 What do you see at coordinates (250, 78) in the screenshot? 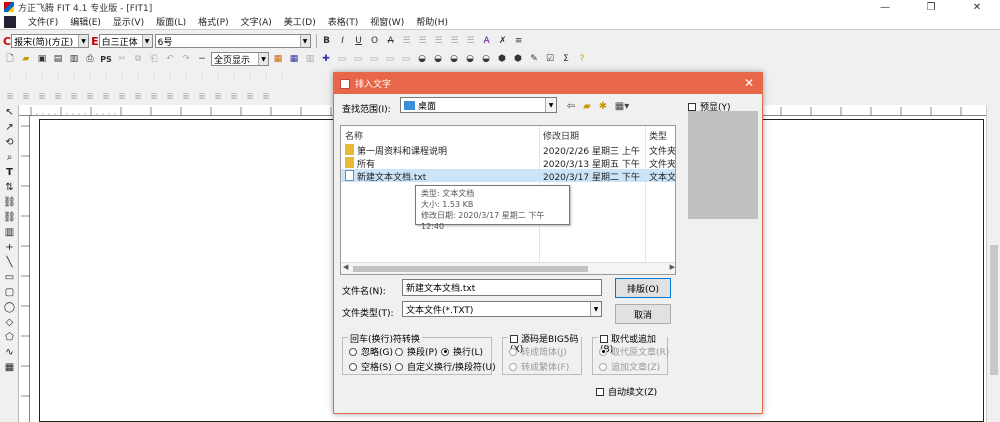
I see `layout-icon-16: ⫶` at bounding box center [250, 78].